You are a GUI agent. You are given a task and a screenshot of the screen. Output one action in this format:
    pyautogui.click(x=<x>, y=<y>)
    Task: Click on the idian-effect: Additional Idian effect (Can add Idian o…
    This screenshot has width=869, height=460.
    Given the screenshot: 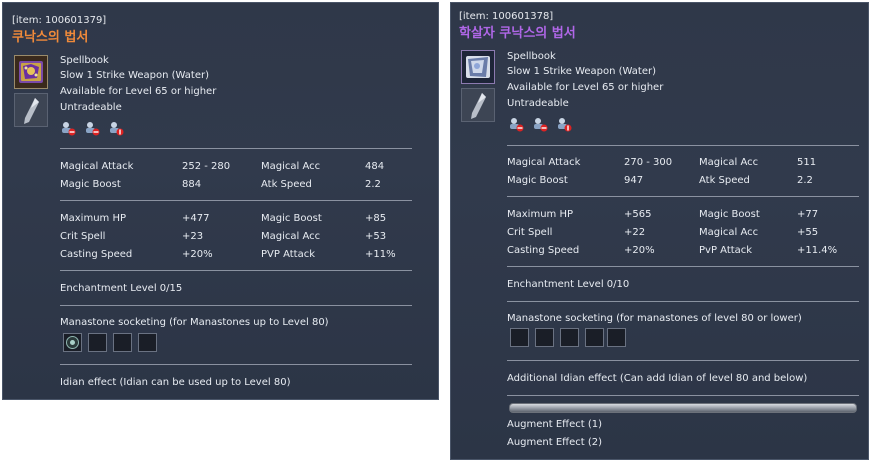 What is the action you would take?
    pyautogui.click(x=657, y=378)
    